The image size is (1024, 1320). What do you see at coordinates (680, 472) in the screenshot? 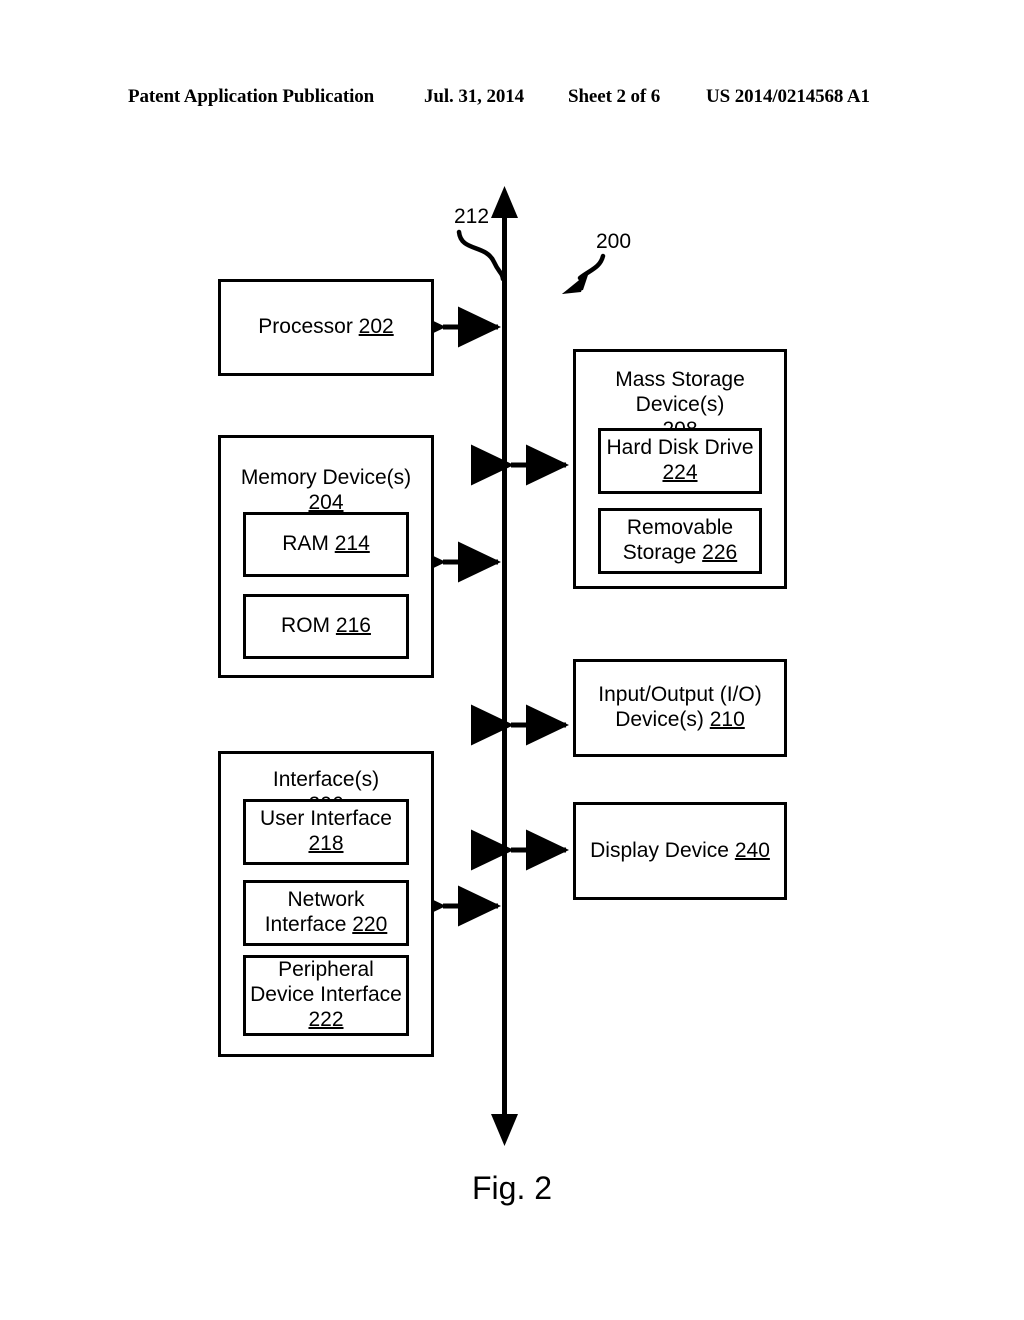
I see `block-hard-disk-drive-ref: 224` at bounding box center [680, 472].